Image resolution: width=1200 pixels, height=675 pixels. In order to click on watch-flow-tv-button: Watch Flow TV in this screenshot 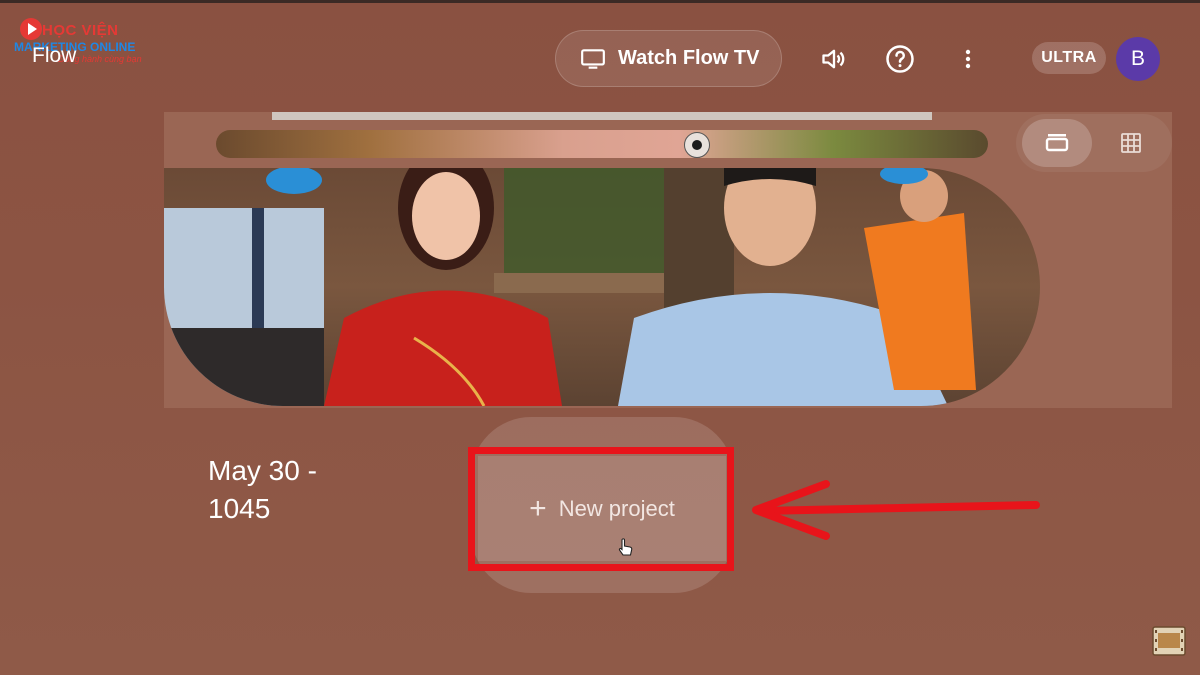, I will do `click(668, 58)`.